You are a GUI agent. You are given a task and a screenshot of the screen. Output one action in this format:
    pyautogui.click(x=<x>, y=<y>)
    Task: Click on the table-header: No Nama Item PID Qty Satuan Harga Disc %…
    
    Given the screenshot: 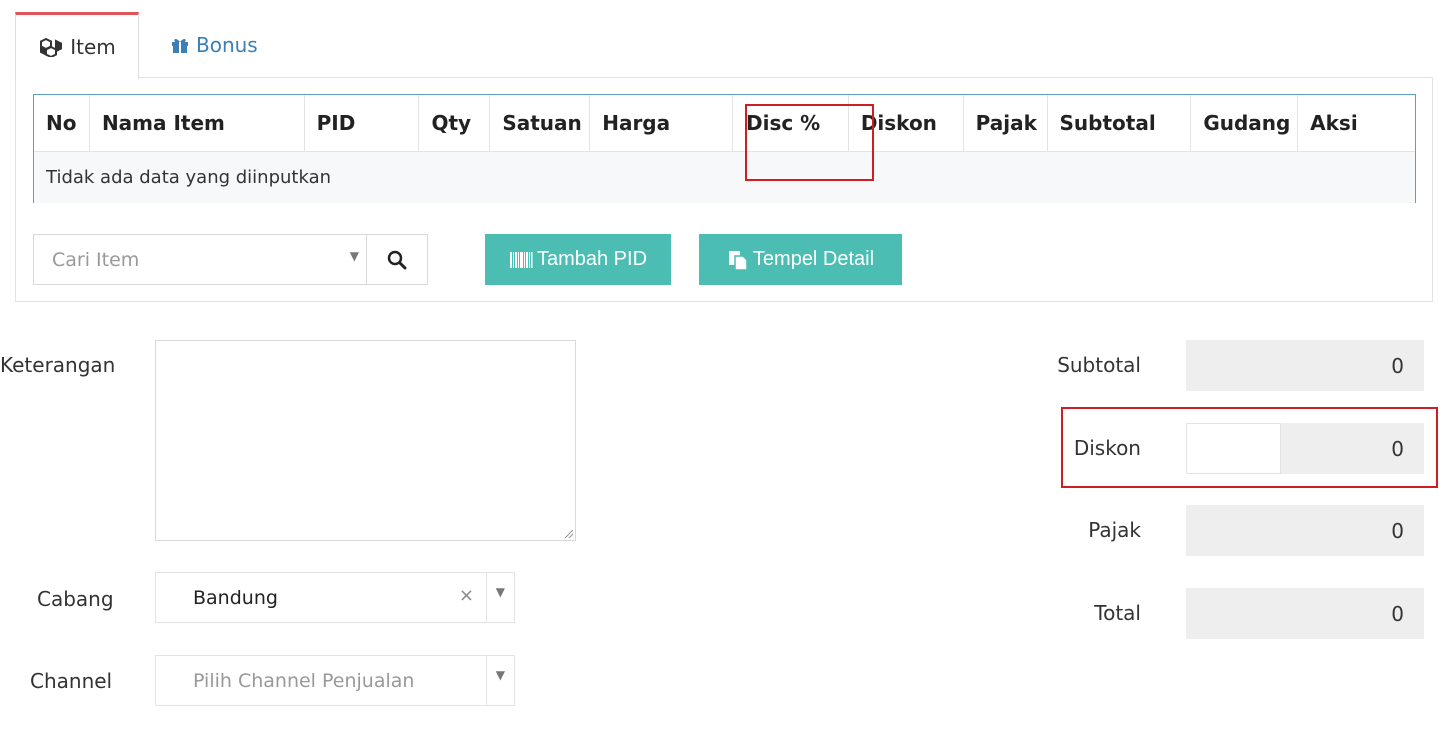 What is the action you would take?
    pyautogui.click(x=724, y=123)
    